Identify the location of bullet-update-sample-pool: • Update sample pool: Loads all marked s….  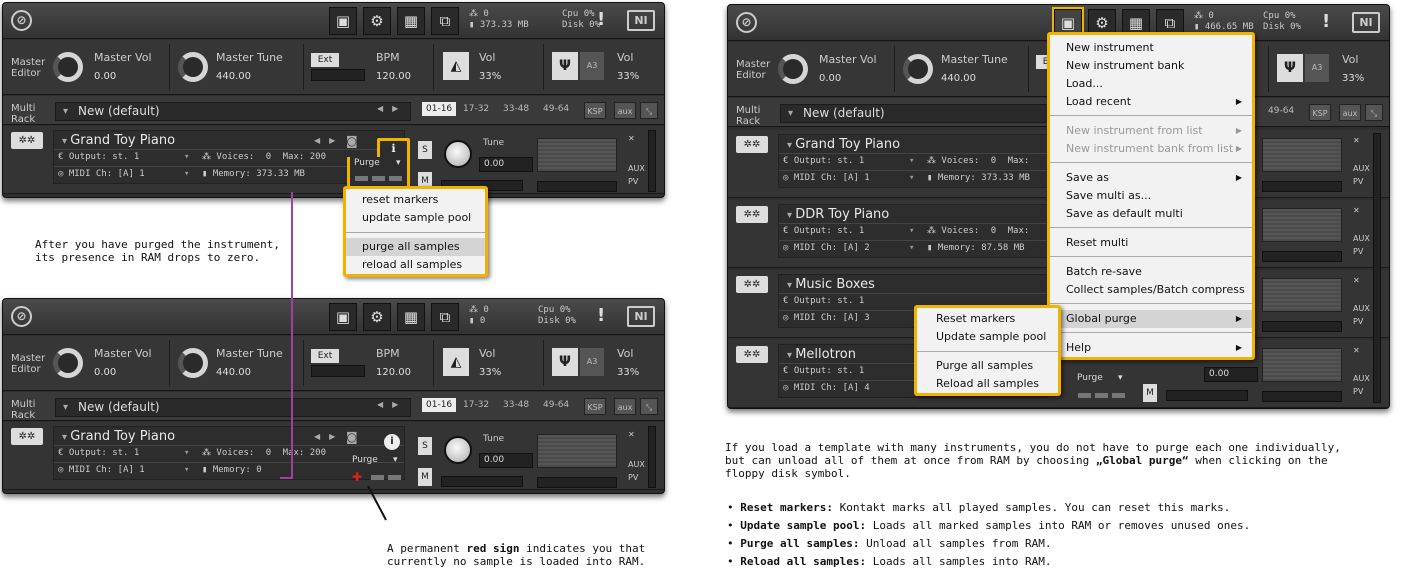
(989, 525).